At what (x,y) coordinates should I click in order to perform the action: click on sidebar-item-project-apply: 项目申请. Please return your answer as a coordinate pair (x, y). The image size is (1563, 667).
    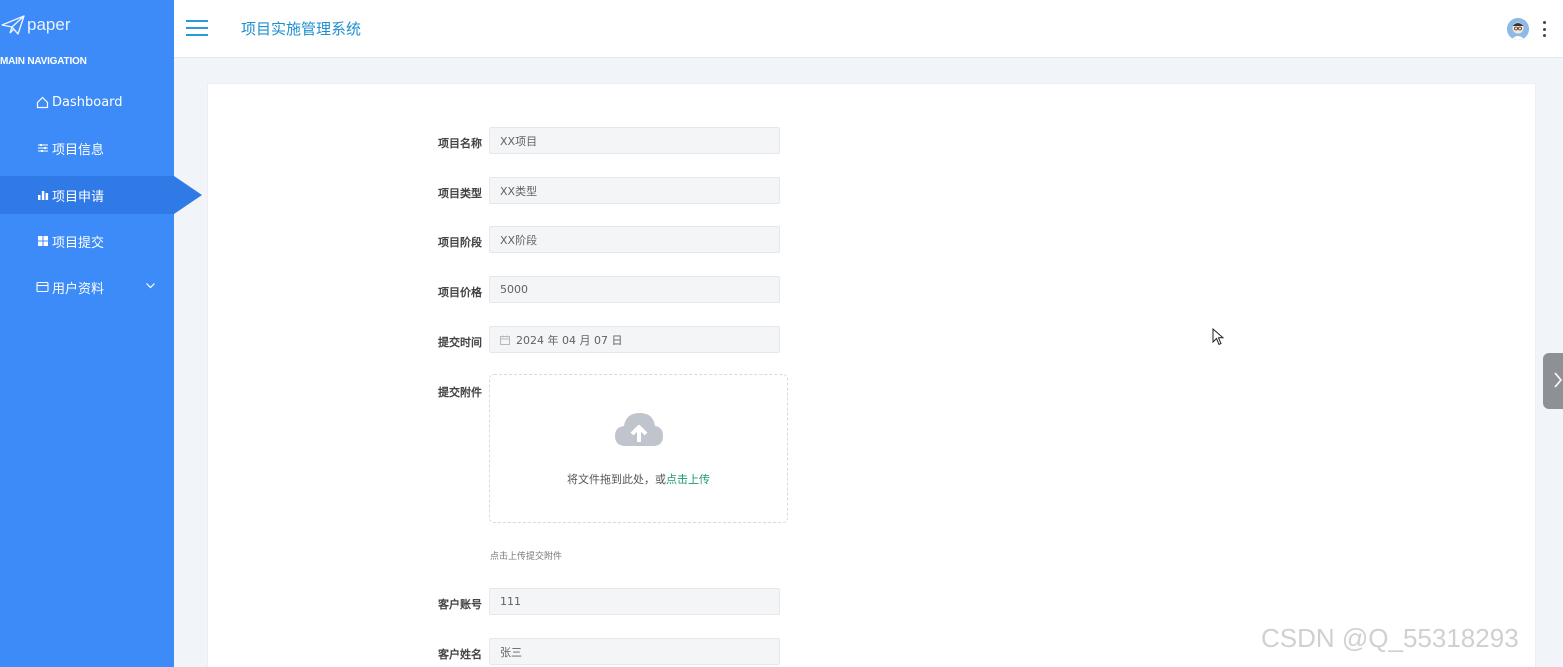
    Looking at the image, I should click on (101, 195).